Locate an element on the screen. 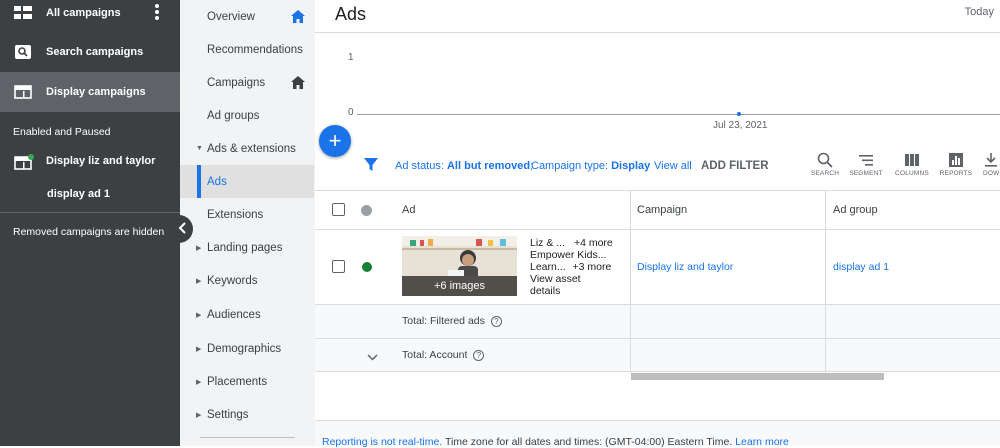 The height and width of the screenshot is (448, 1000). menu-overview: Overview is located at coordinates (247, 16).